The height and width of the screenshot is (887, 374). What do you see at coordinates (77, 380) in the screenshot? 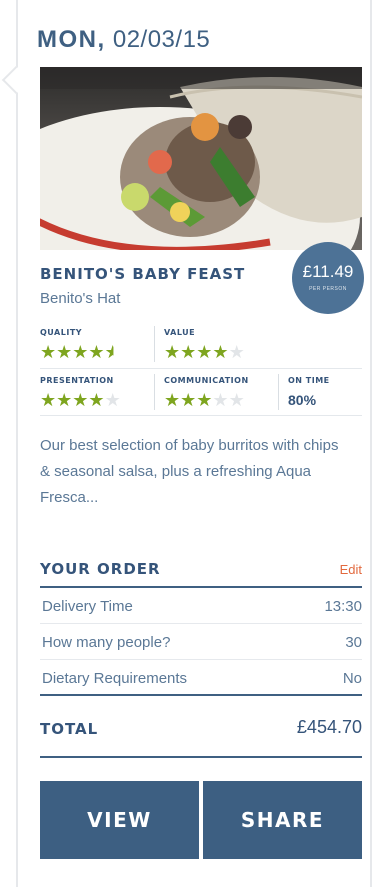
I see `rating-presentation-label: PRESENTATION` at bounding box center [77, 380].